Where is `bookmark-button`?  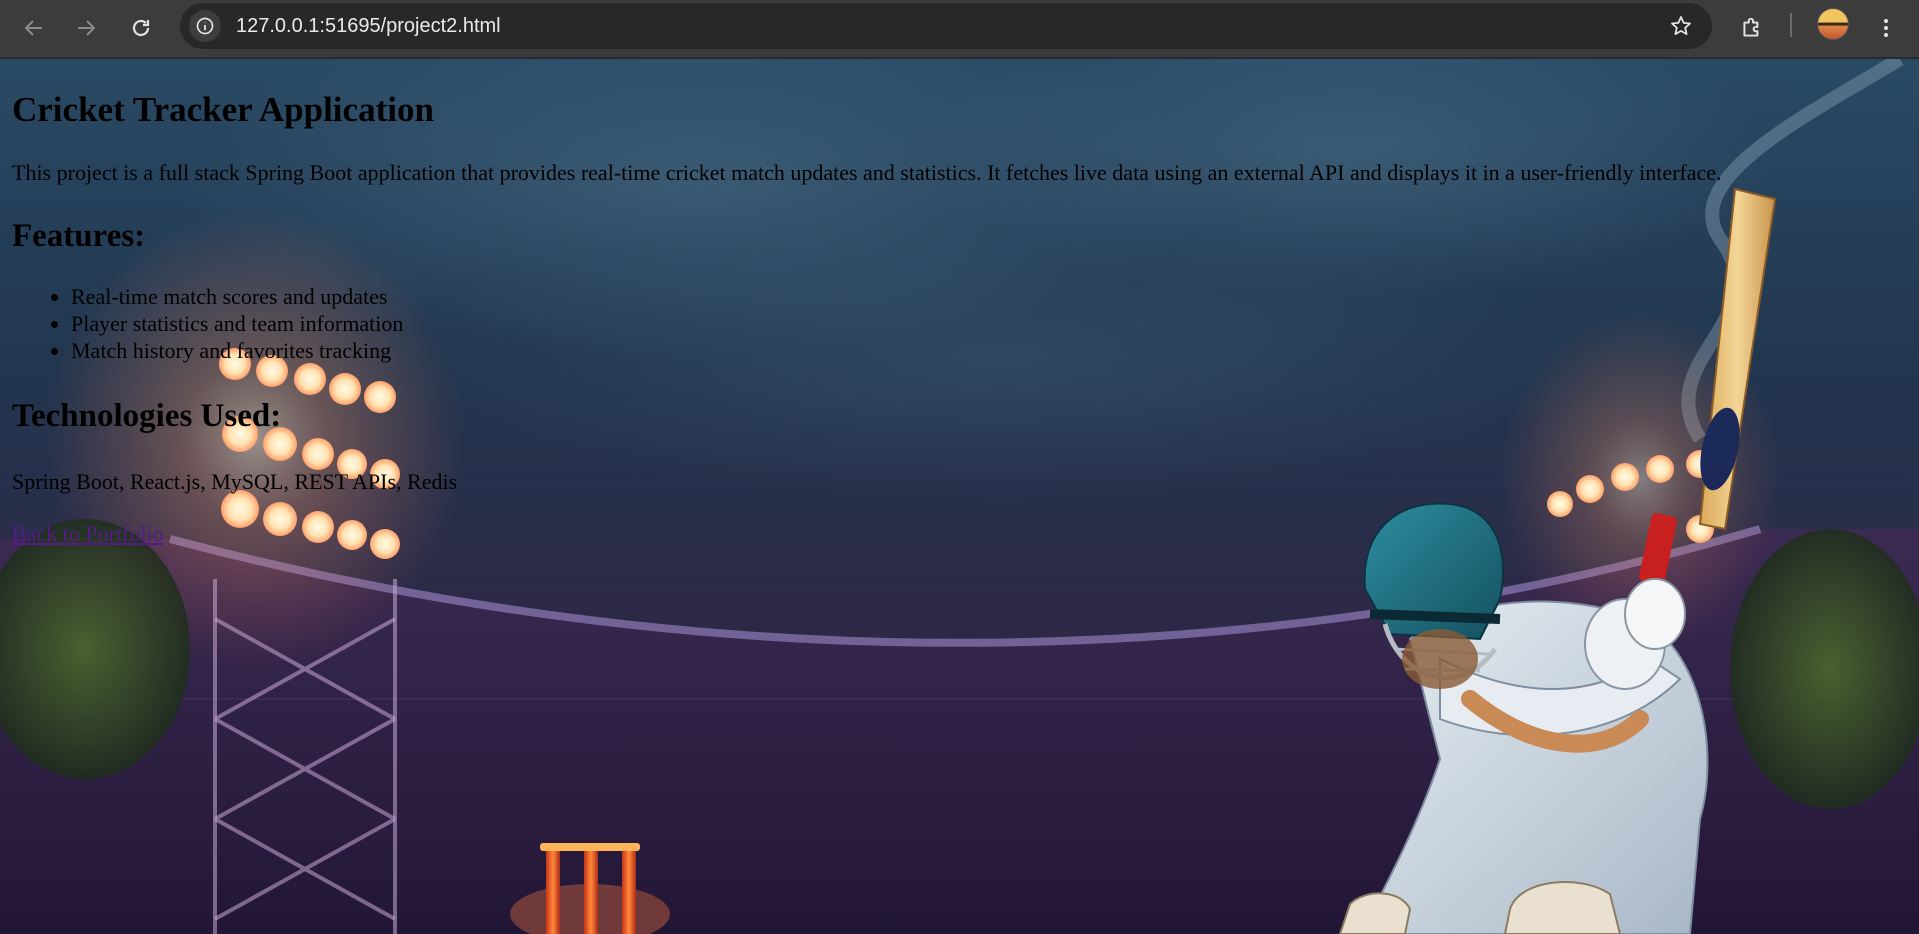
bookmark-button is located at coordinates (1681, 26).